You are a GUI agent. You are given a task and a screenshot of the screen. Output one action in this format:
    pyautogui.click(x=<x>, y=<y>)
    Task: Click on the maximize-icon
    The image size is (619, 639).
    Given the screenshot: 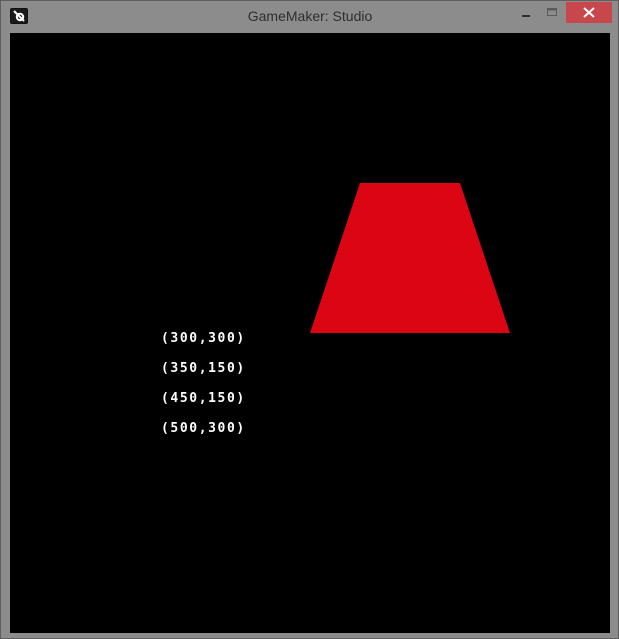 What is the action you would take?
    pyautogui.click(x=552, y=12)
    